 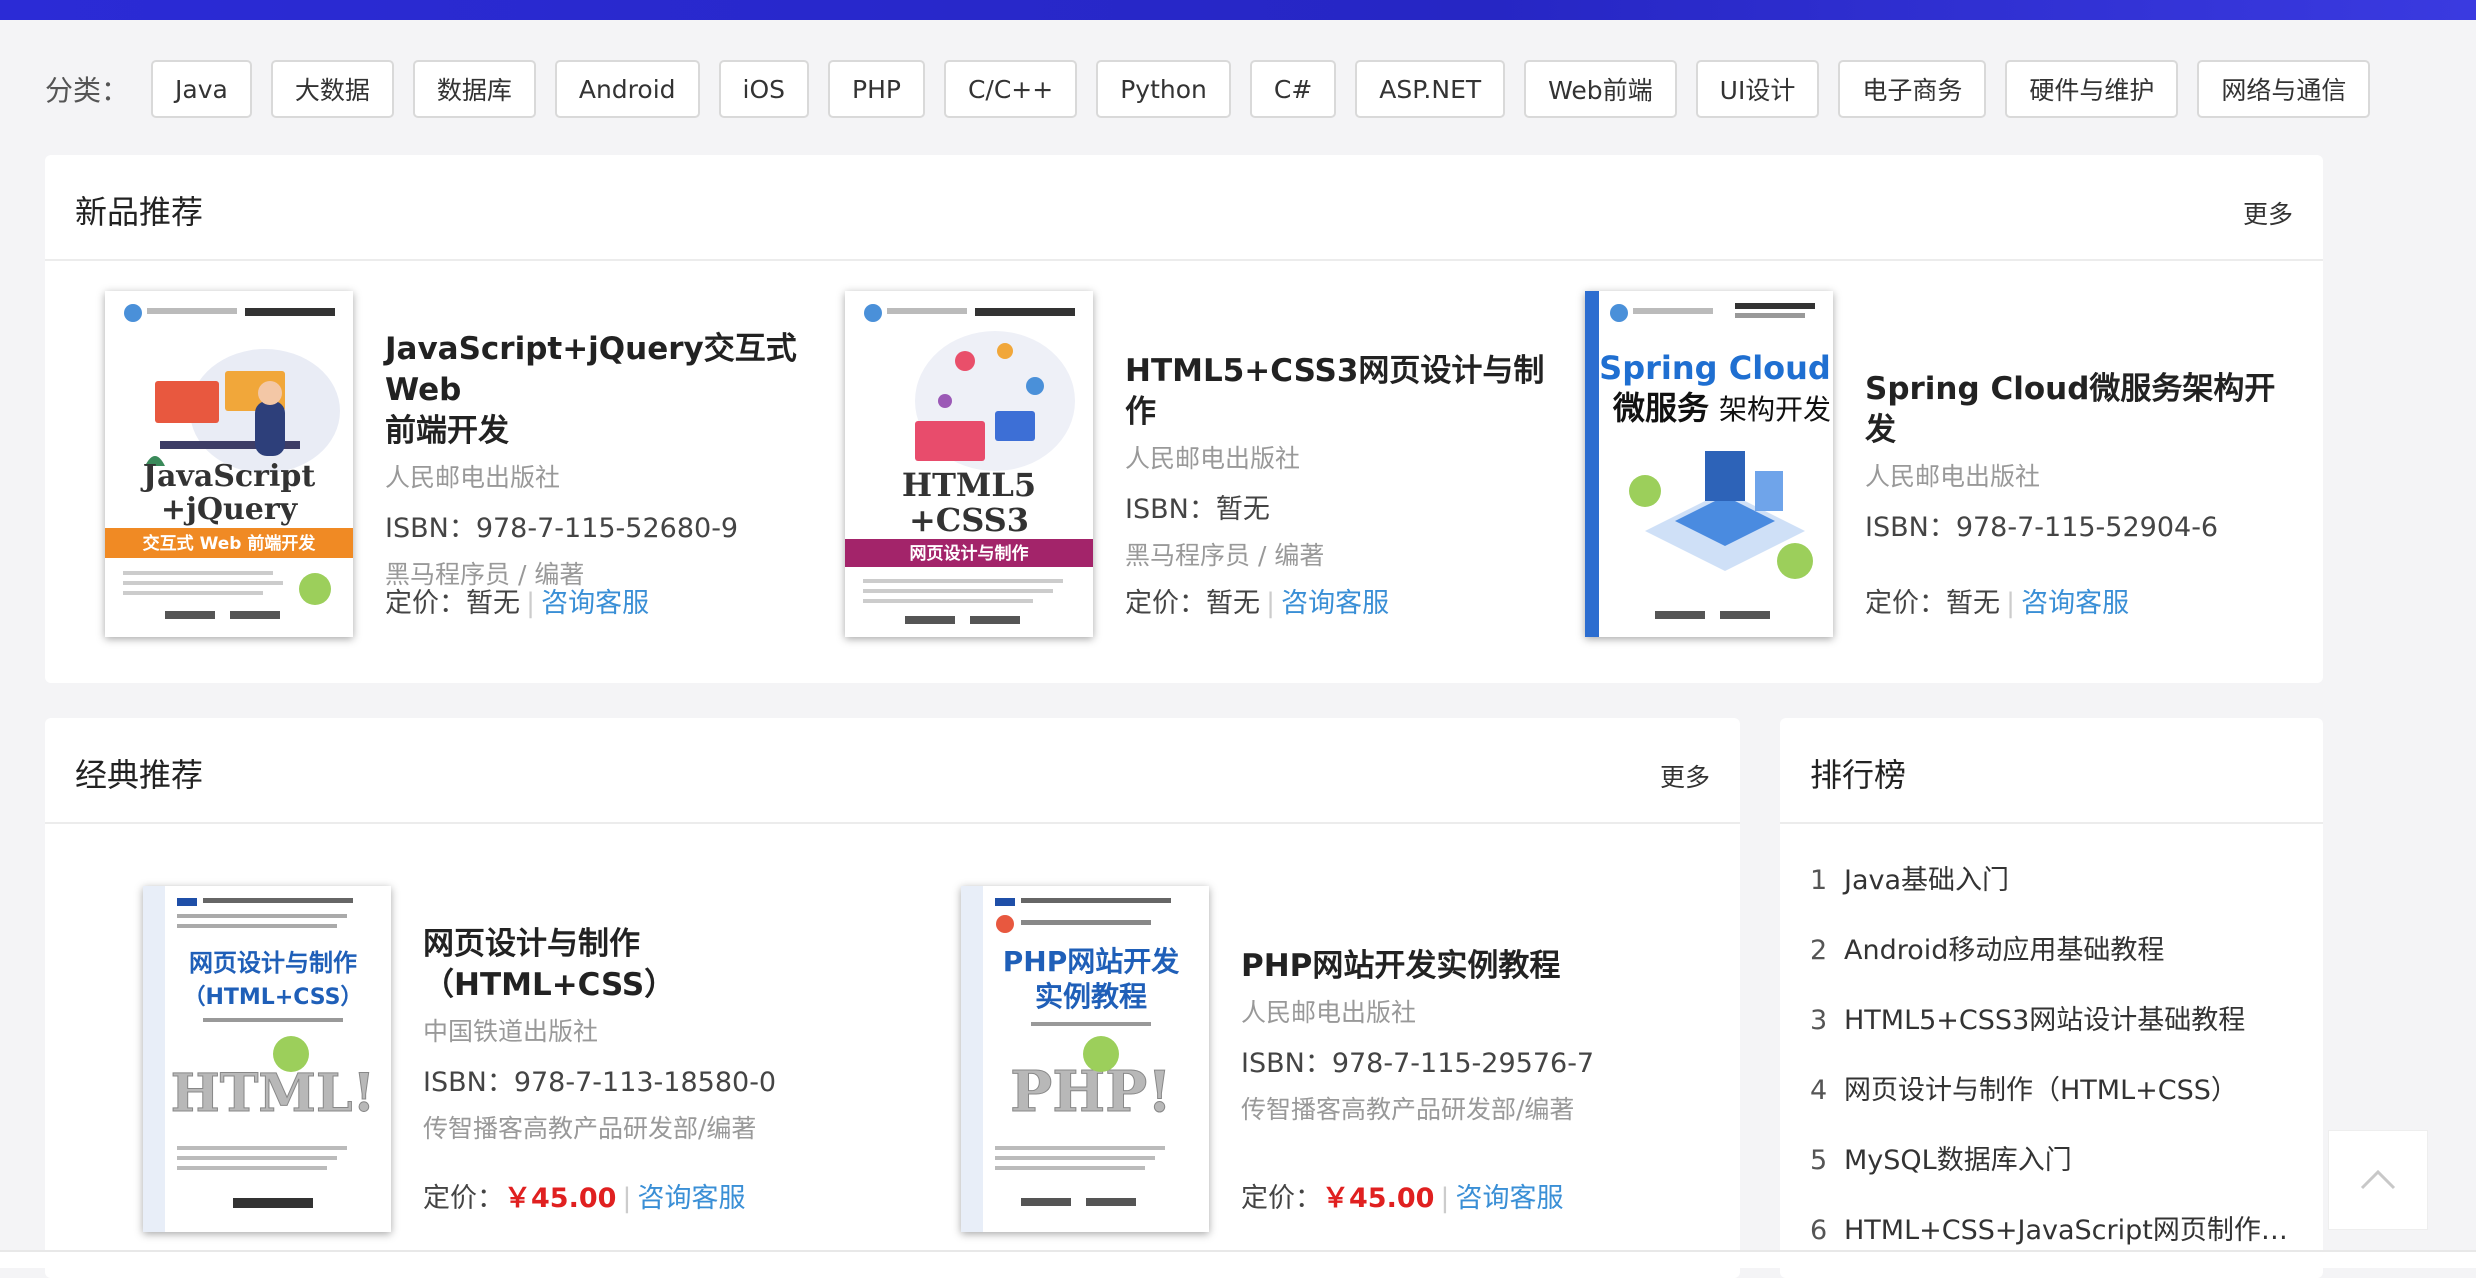 What do you see at coordinates (511, 1031) in the screenshot?
I see `book-publisher: 中国铁道出版社` at bounding box center [511, 1031].